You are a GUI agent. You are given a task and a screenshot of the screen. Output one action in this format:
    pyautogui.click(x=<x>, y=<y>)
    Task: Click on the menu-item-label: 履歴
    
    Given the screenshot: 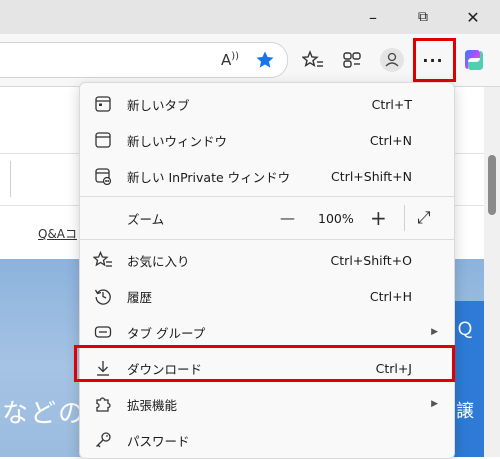 What is the action you would take?
    pyautogui.click(x=140, y=297)
    